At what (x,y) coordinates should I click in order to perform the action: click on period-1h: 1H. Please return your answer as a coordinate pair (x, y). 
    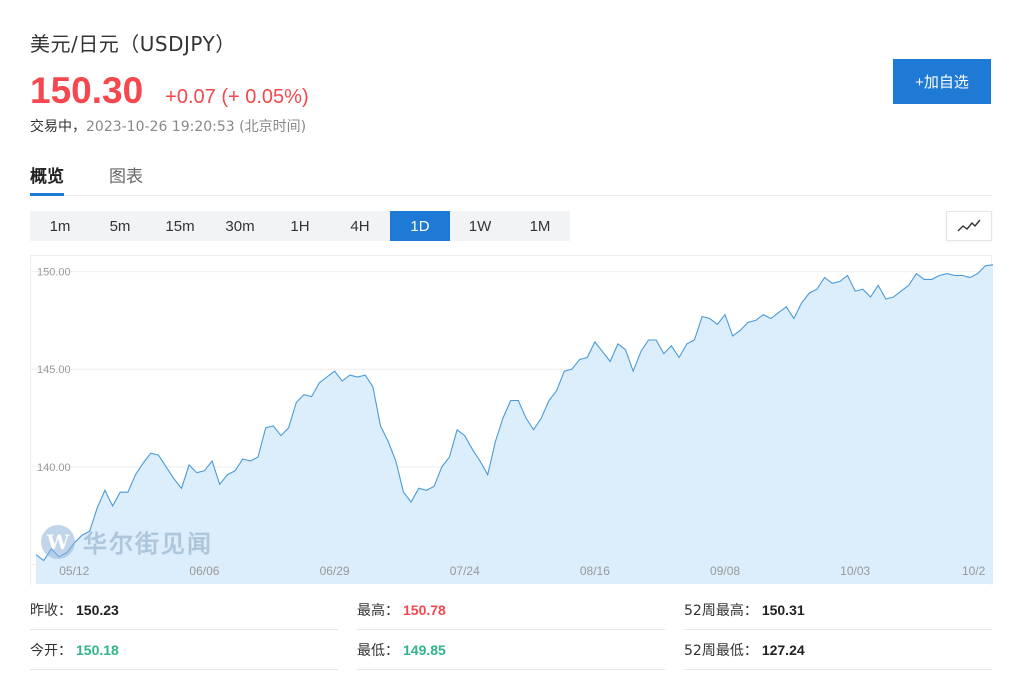
    Looking at the image, I should click on (300, 226).